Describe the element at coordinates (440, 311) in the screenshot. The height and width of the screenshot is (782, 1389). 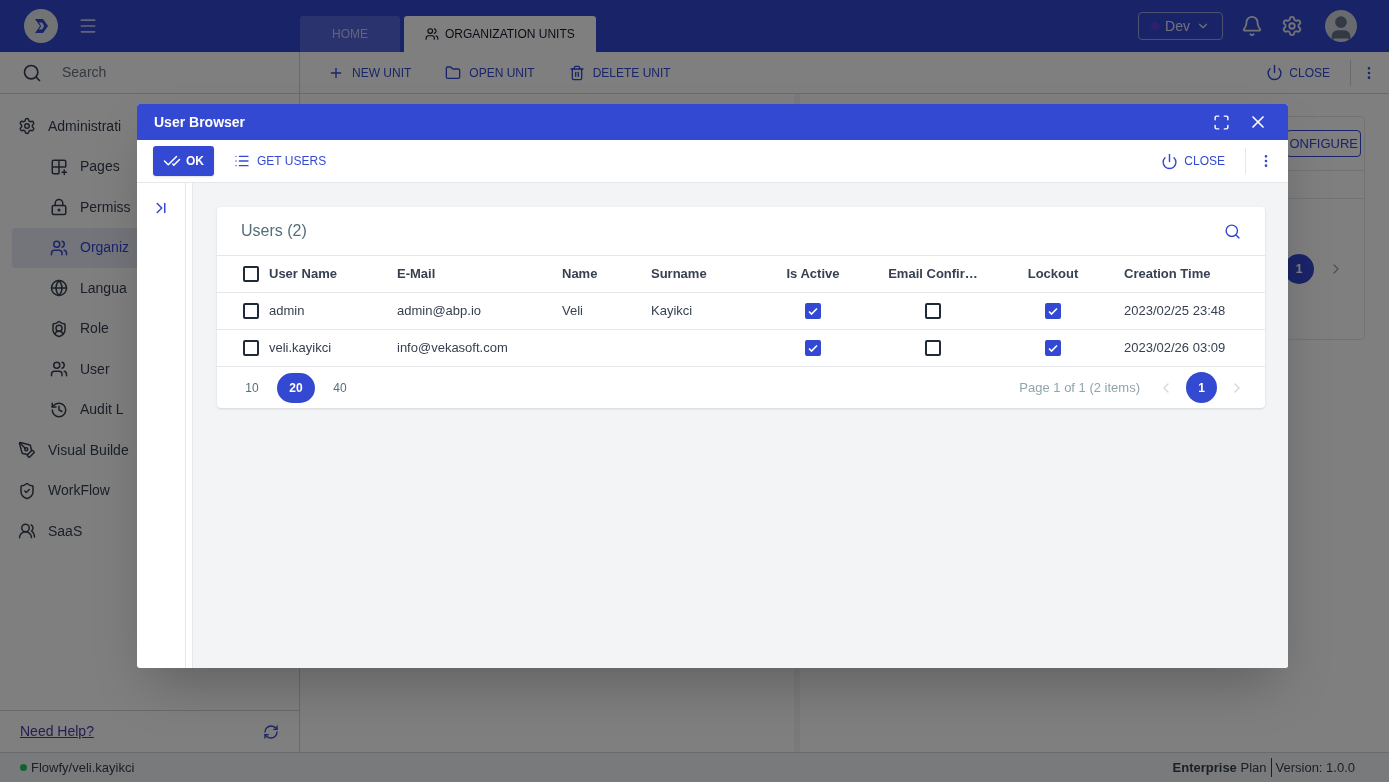
I see `table-cell-text: admin@abp.io` at that location.